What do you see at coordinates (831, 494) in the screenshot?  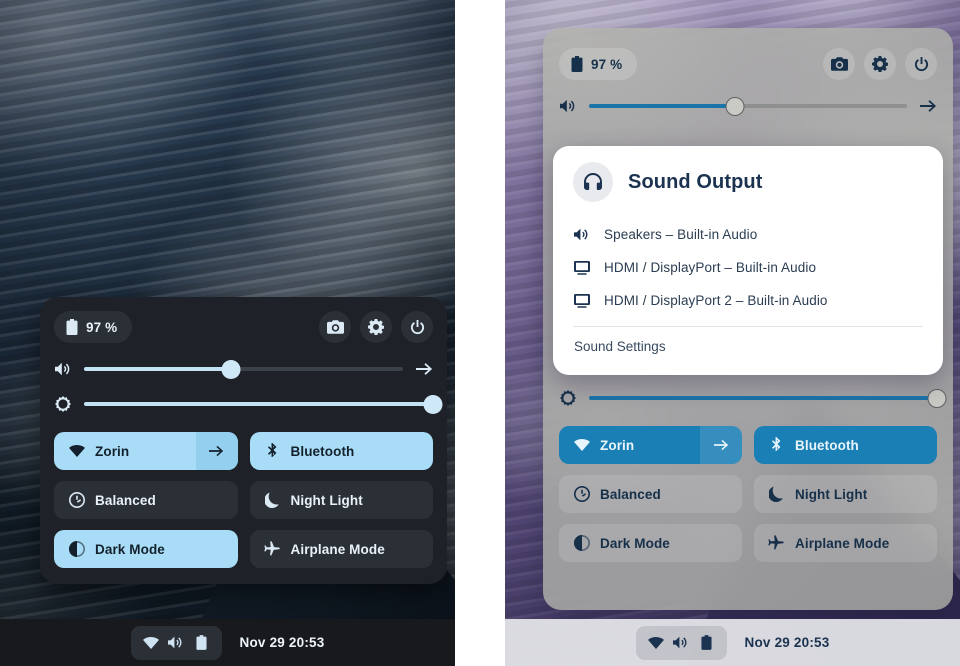 I see `tile-label: Night Light` at bounding box center [831, 494].